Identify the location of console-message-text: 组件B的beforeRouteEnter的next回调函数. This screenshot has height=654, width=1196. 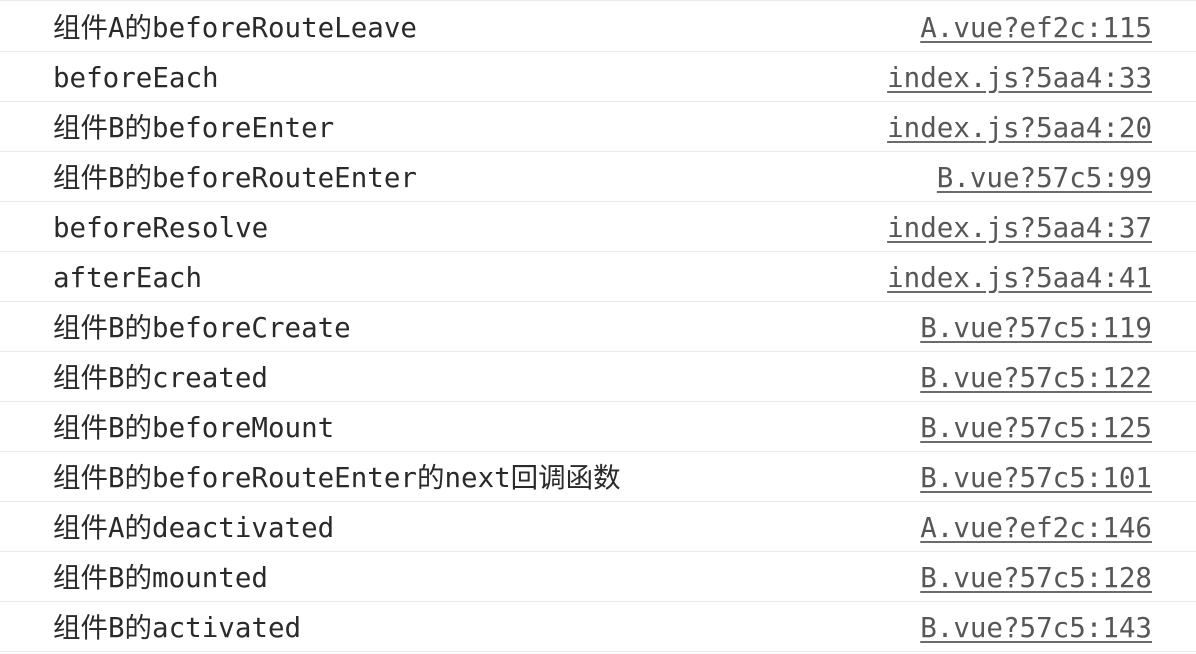
(337, 478).